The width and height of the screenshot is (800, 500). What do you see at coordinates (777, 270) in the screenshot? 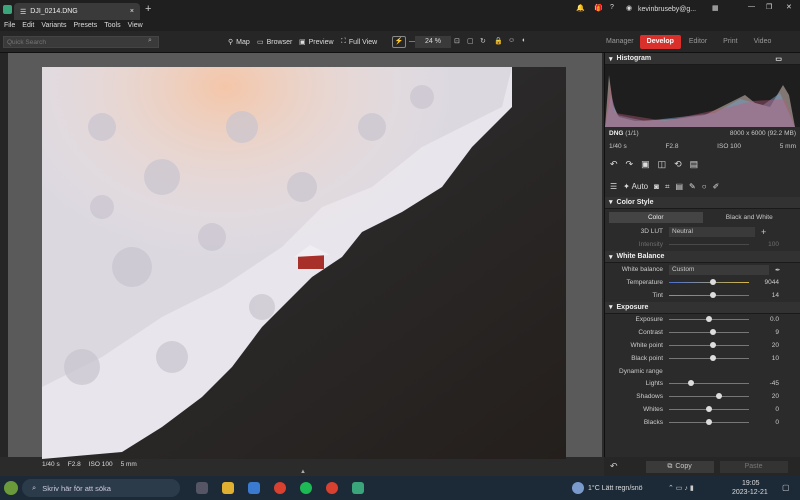
I see `eyedropper-icon: ✒` at bounding box center [777, 270].